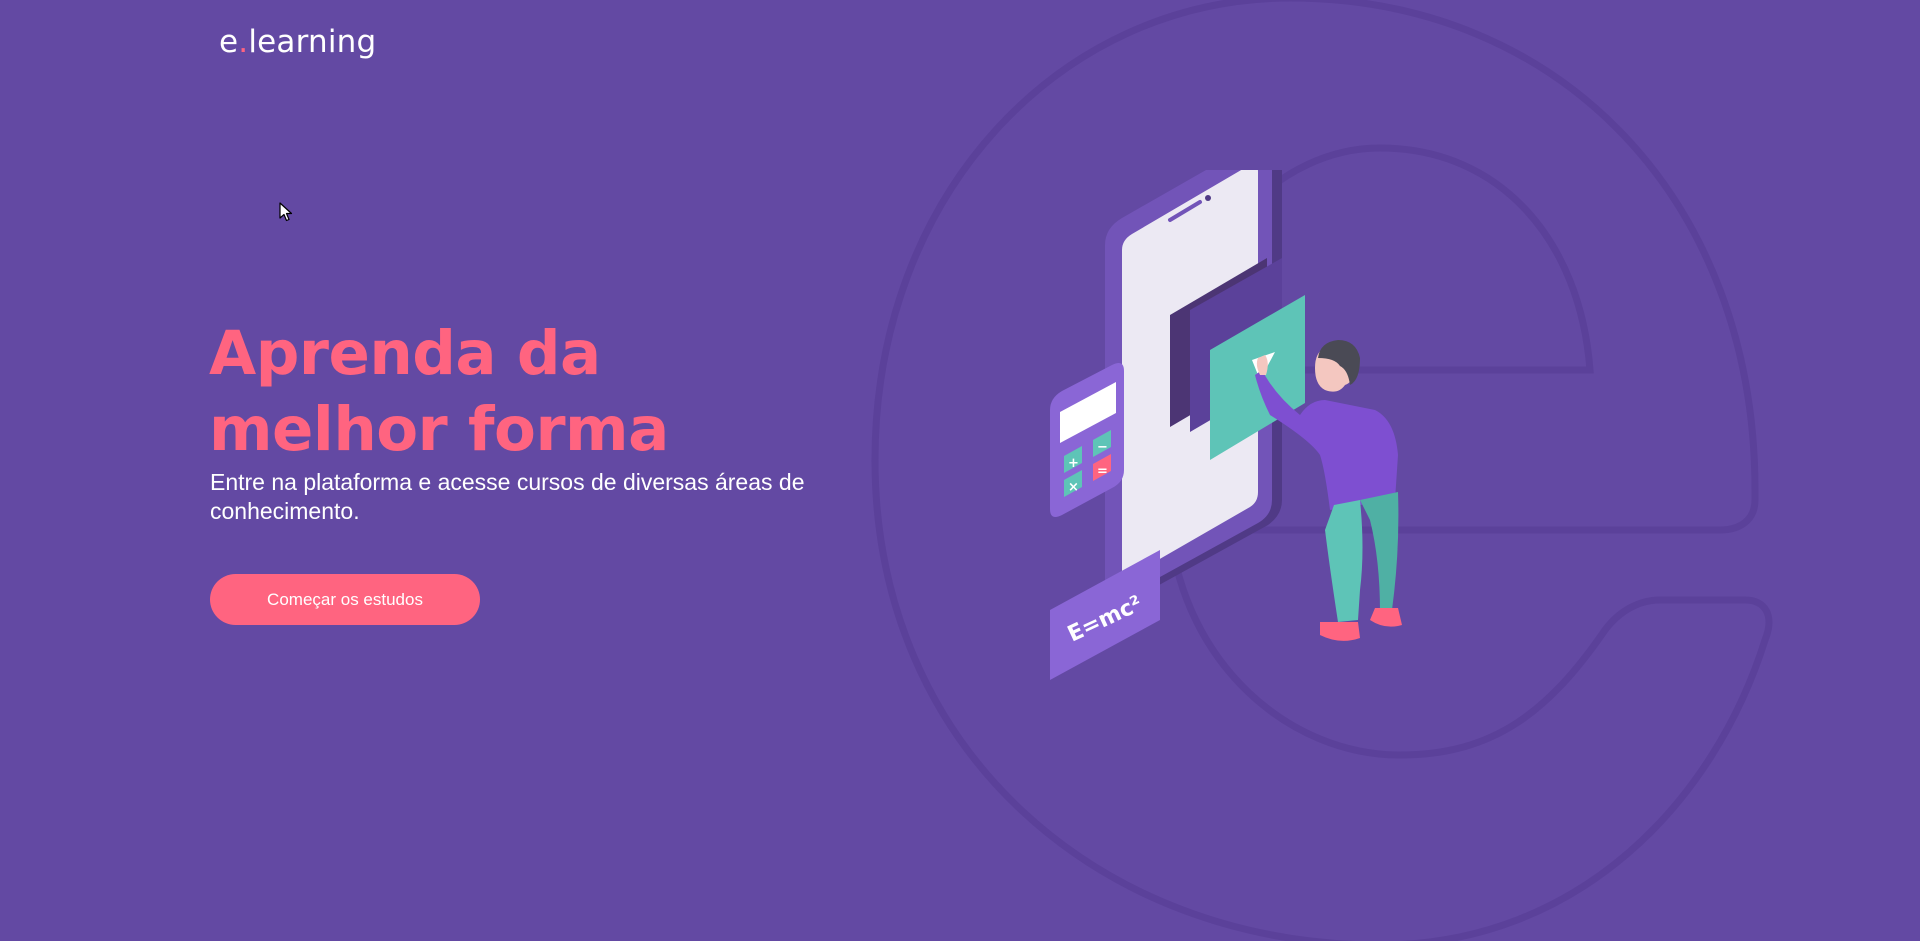  What do you see at coordinates (312, 42) in the screenshot?
I see `logo-suffix: learning` at bounding box center [312, 42].